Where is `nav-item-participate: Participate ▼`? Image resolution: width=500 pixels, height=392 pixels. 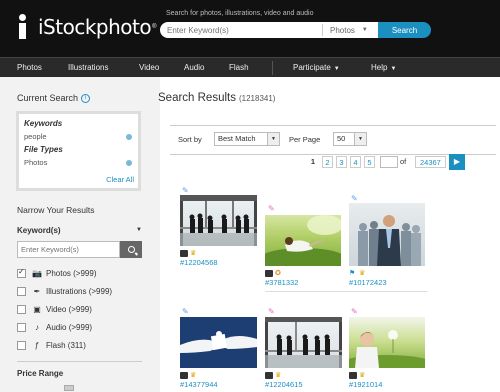
nav-item-participate: Participate ▼ is located at coordinates (316, 67).